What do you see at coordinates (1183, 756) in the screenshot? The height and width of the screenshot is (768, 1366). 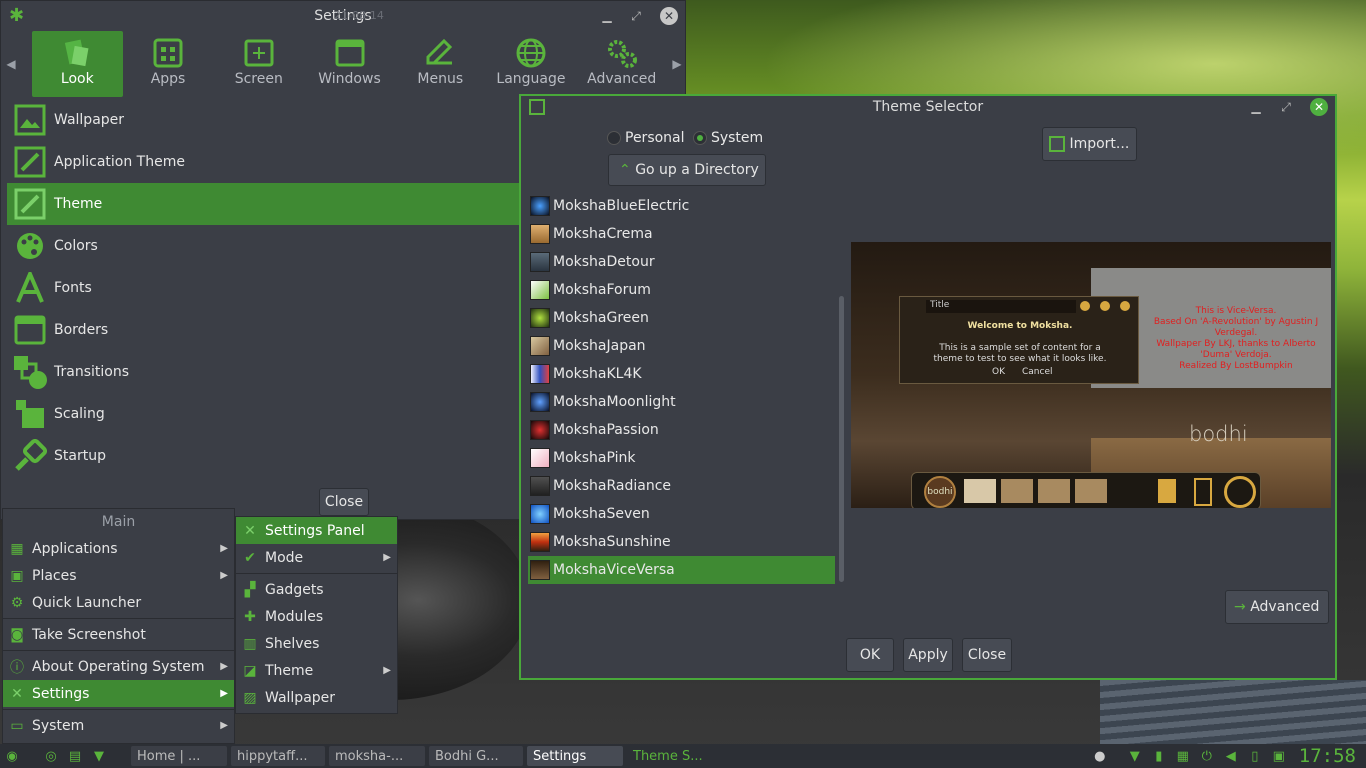 I see `gadget-icon: ▦` at bounding box center [1183, 756].